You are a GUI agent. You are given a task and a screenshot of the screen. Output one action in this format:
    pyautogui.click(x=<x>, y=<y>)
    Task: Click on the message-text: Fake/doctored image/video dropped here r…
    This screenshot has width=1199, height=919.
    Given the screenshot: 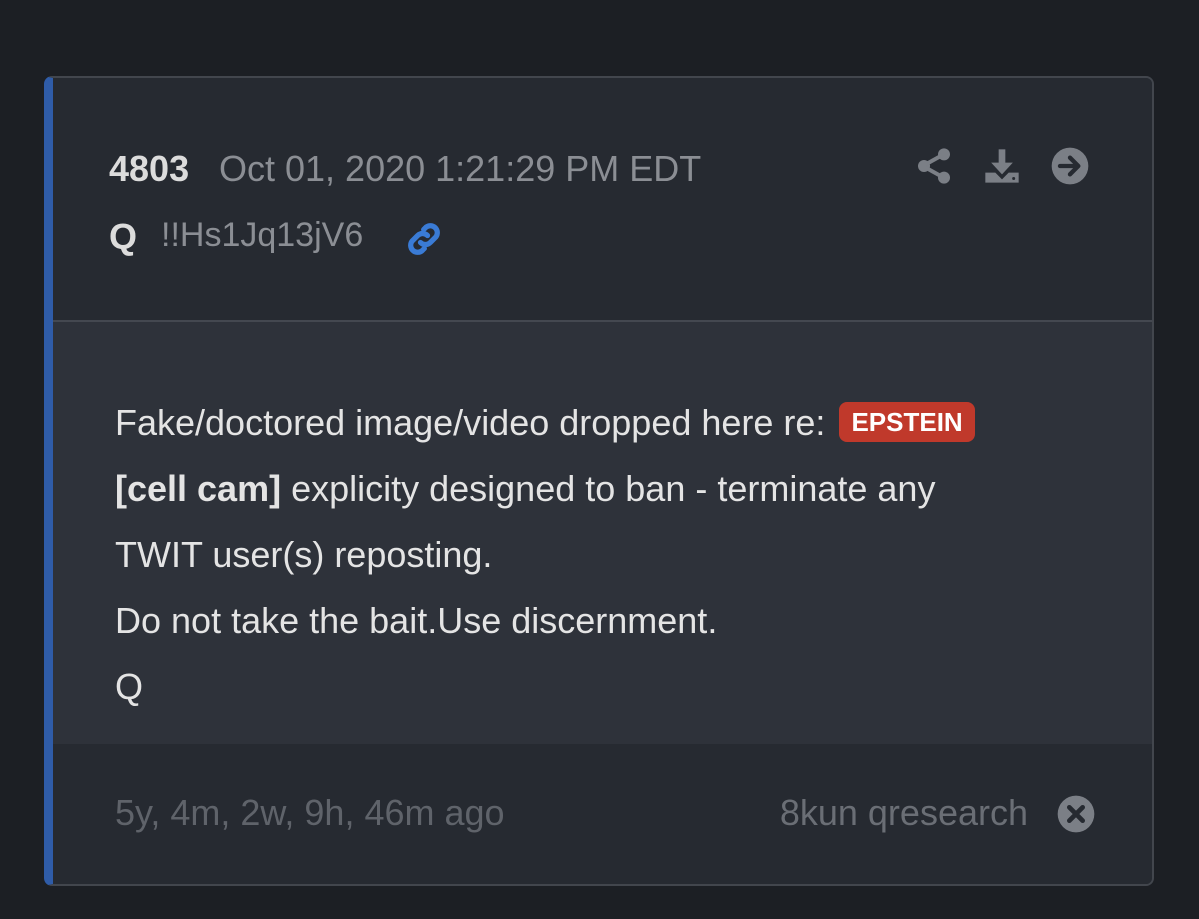 What is the action you would take?
    pyautogui.click(x=470, y=422)
    